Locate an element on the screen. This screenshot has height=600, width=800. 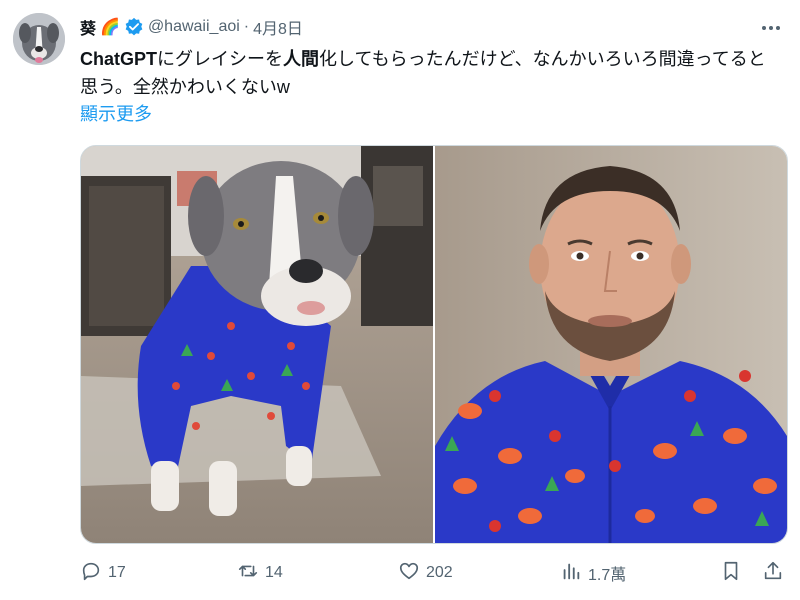
tweet-date: 4月8日 is located at coordinates (278, 27).